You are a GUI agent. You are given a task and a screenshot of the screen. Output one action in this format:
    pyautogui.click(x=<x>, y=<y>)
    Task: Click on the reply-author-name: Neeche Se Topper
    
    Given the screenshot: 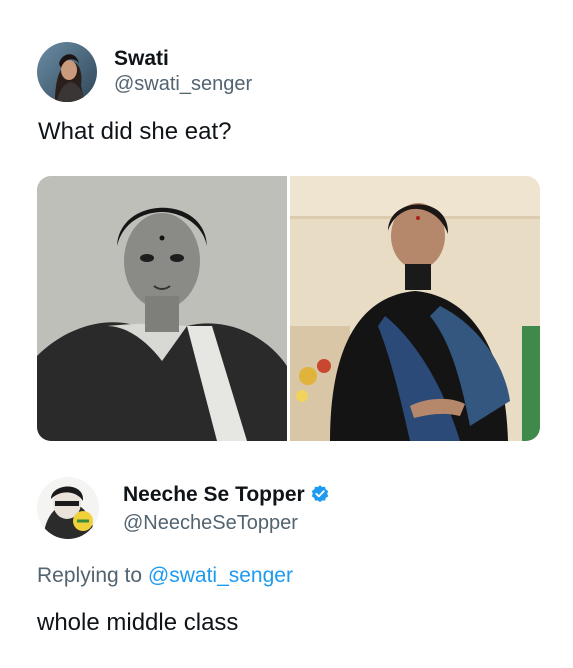 What is the action you would take?
    pyautogui.click(x=226, y=495)
    